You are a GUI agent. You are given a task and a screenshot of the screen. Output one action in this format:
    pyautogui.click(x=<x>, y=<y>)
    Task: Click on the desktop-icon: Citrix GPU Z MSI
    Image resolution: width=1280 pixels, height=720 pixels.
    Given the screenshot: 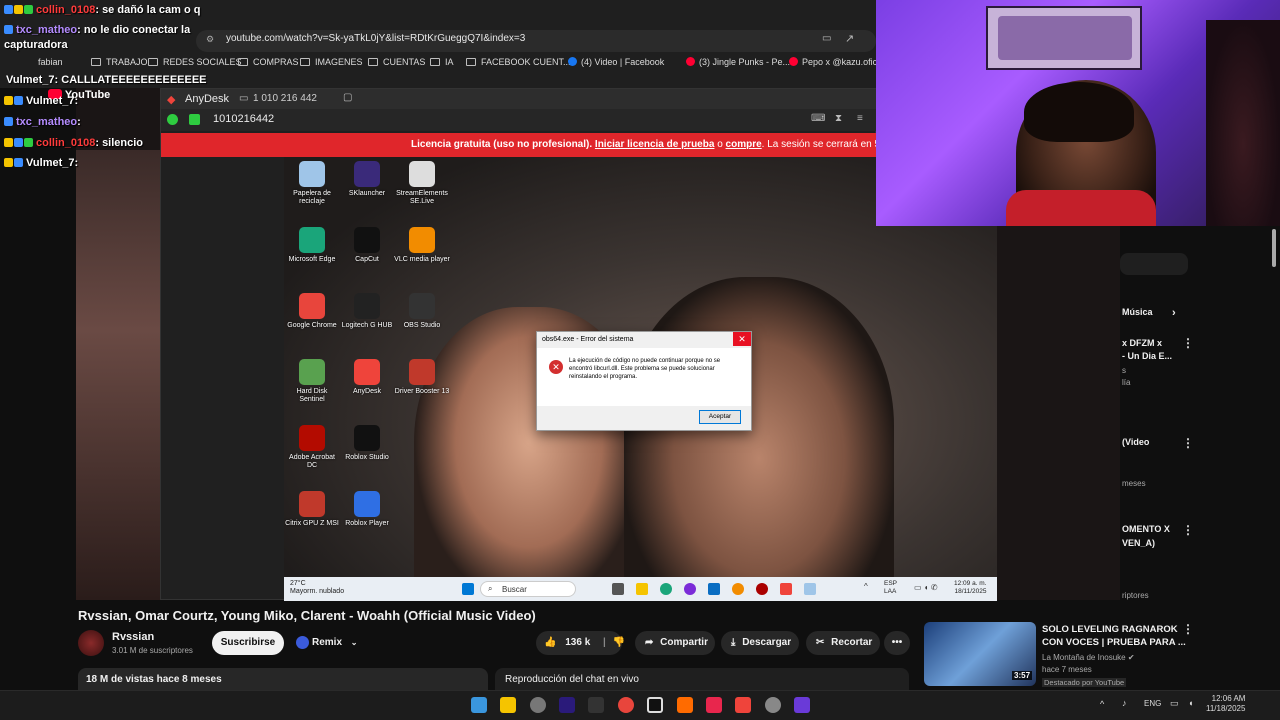 What is the action you would take?
    pyautogui.click(x=312, y=509)
    